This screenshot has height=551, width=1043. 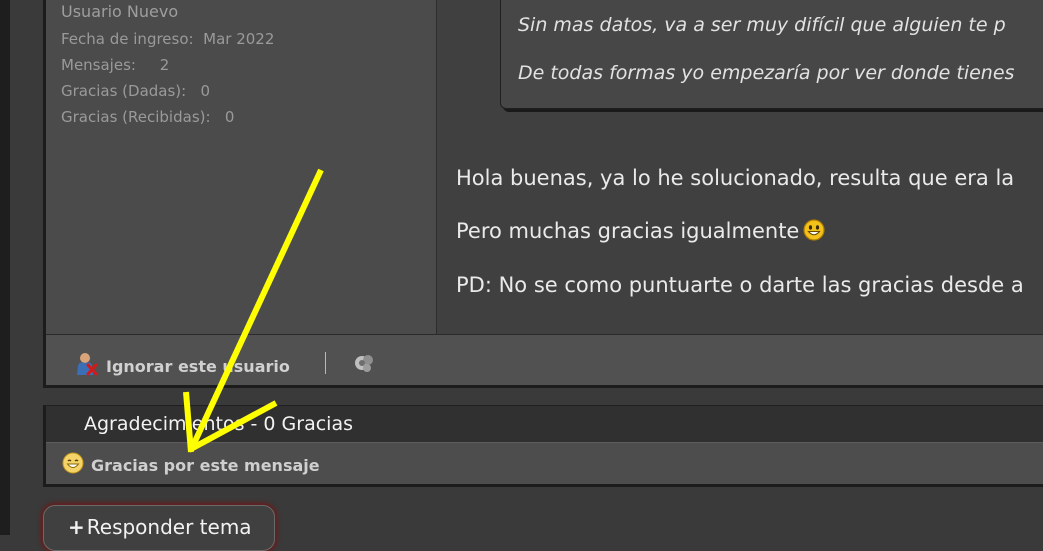 I want to click on user-stat-thanks-received: Gracias (Recibidas): 0, so click(x=147, y=117).